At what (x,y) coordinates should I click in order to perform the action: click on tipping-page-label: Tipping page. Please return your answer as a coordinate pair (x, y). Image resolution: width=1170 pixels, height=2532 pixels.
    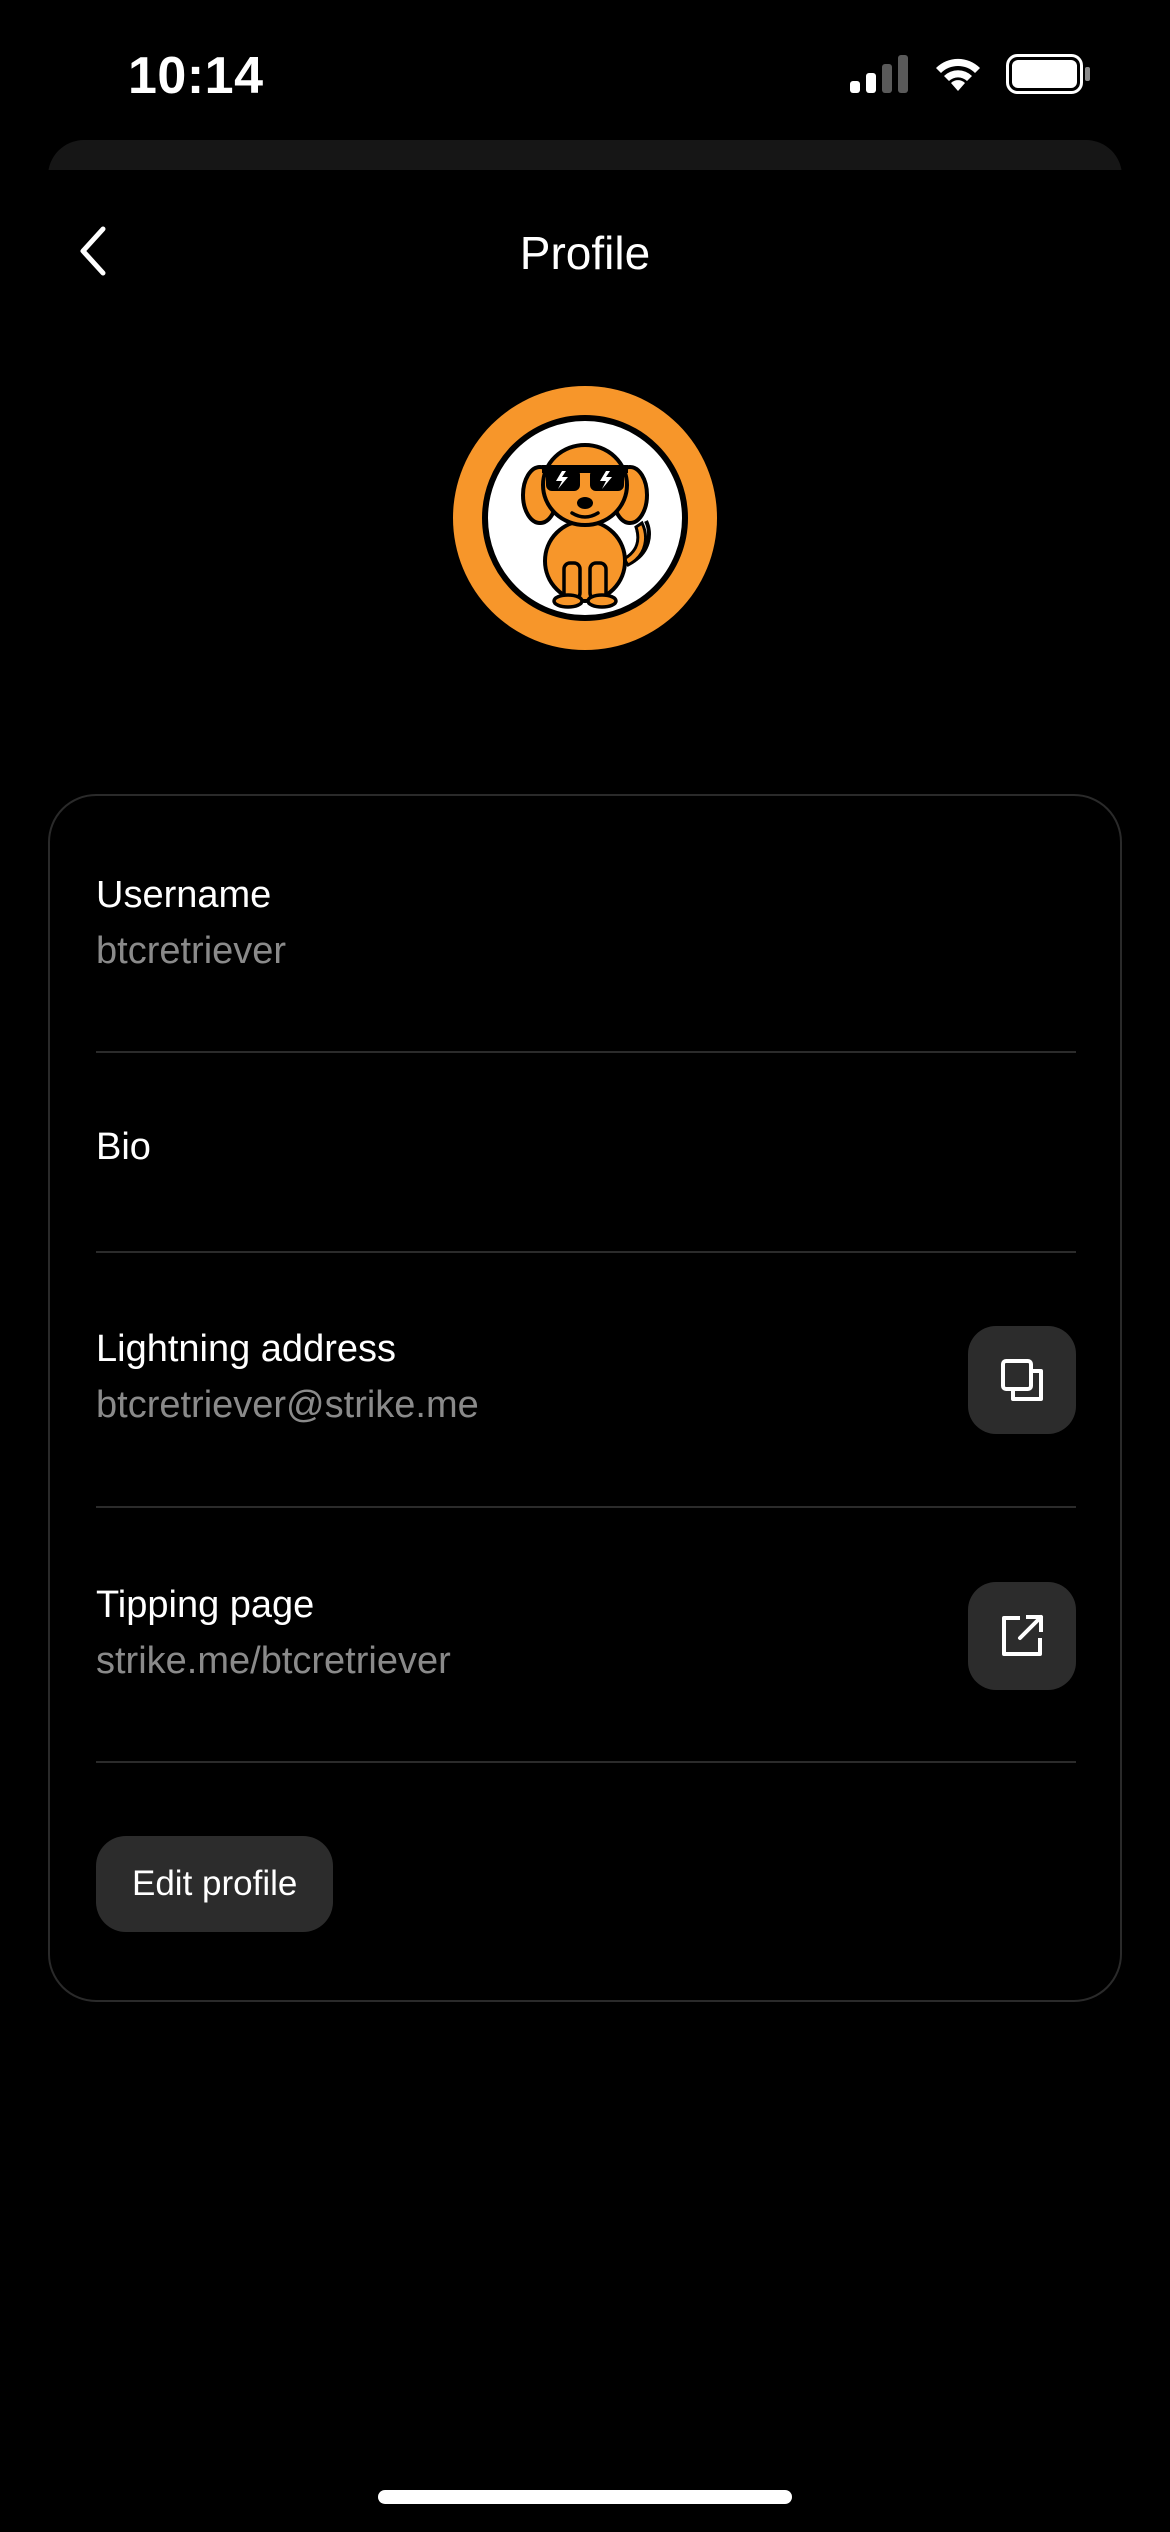
    Looking at the image, I should click on (205, 1605).